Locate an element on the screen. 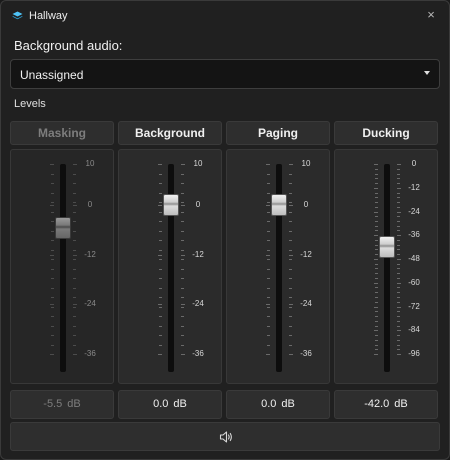 The height and width of the screenshot is (460, 450). close-icon: × is located at coordinates (431, 15).